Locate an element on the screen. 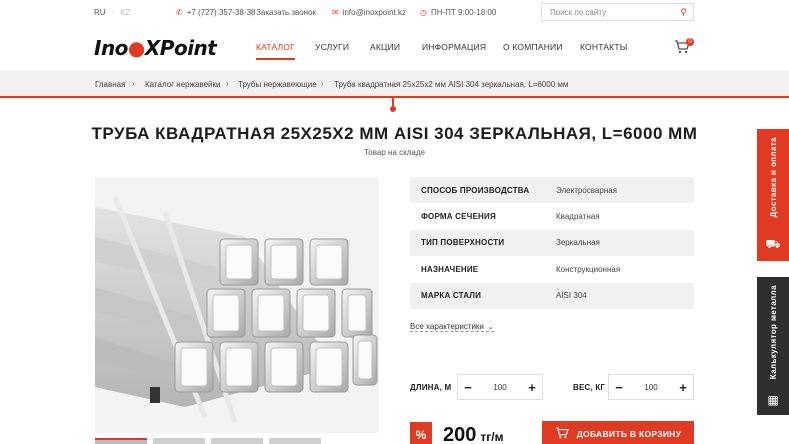 The image size is (789, 444). breadcrumb-catalog: Каталог нержавейки is located at coordinates (182, 84).